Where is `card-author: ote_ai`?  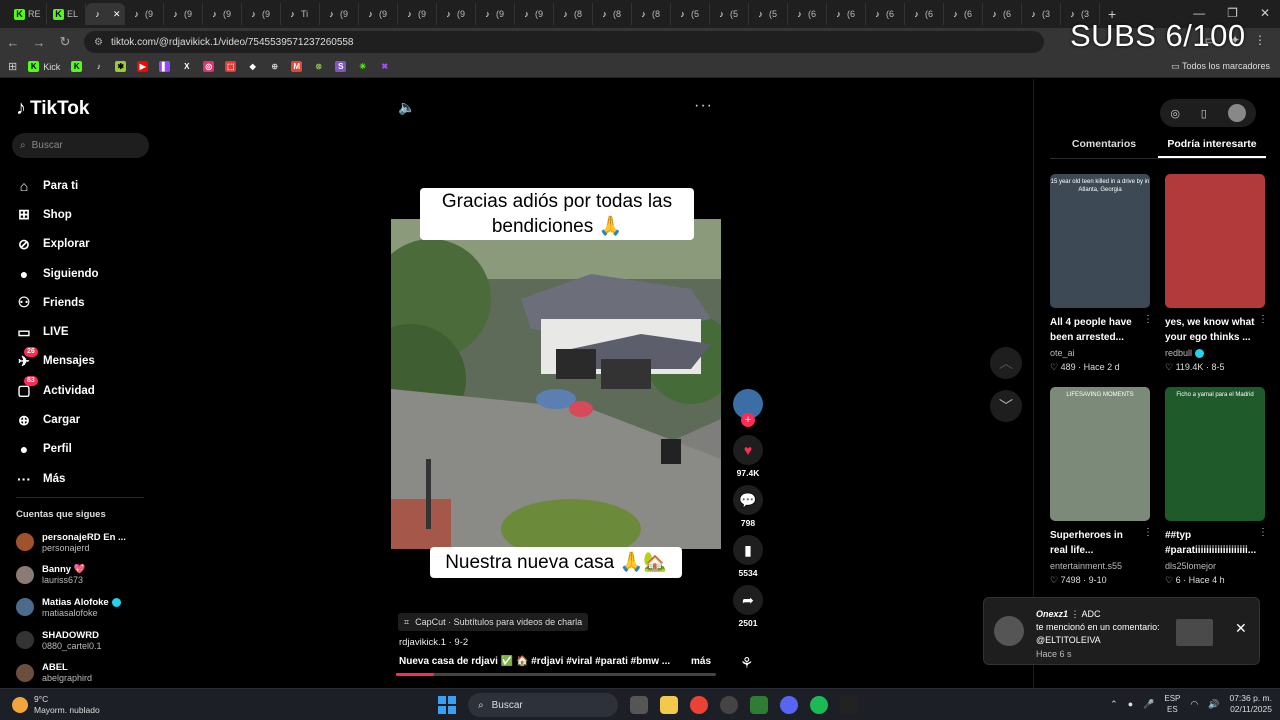
card-author: ote_ai is located at coordinates (1062, 353).